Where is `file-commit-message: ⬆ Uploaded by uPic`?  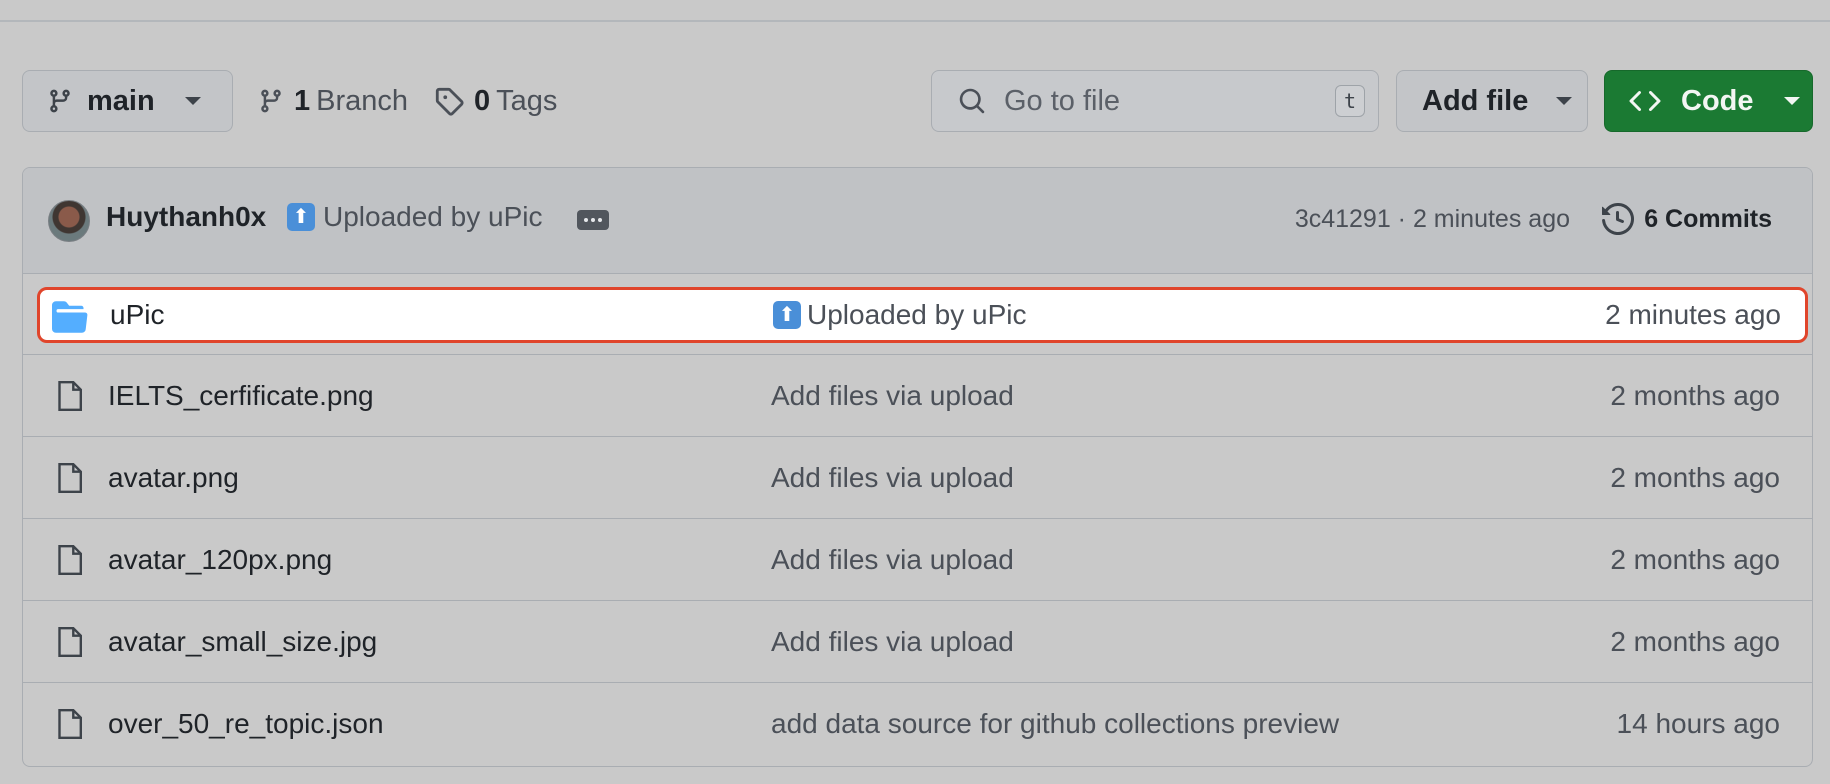 file-commit-message: ⬆ Uploaded by uPic is located at coordinates (899, 315).